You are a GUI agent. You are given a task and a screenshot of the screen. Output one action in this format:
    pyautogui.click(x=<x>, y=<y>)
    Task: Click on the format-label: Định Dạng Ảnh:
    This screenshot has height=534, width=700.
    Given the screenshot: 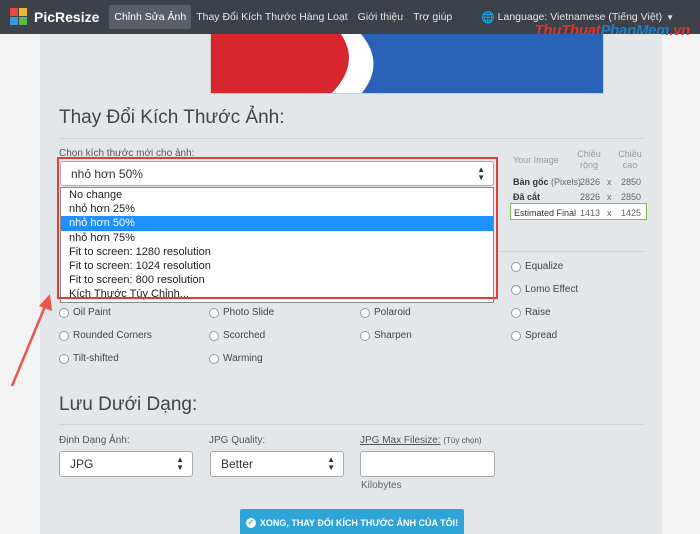 What is the action you would take?
    pyautogui.click(x=94, y=440)
    